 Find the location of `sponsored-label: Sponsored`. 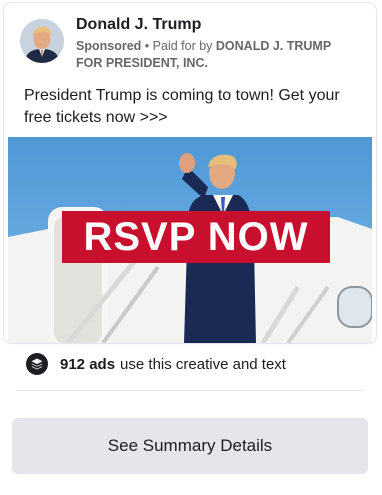

sponsored-label: Sponsored is located at coordinates (109, 46).